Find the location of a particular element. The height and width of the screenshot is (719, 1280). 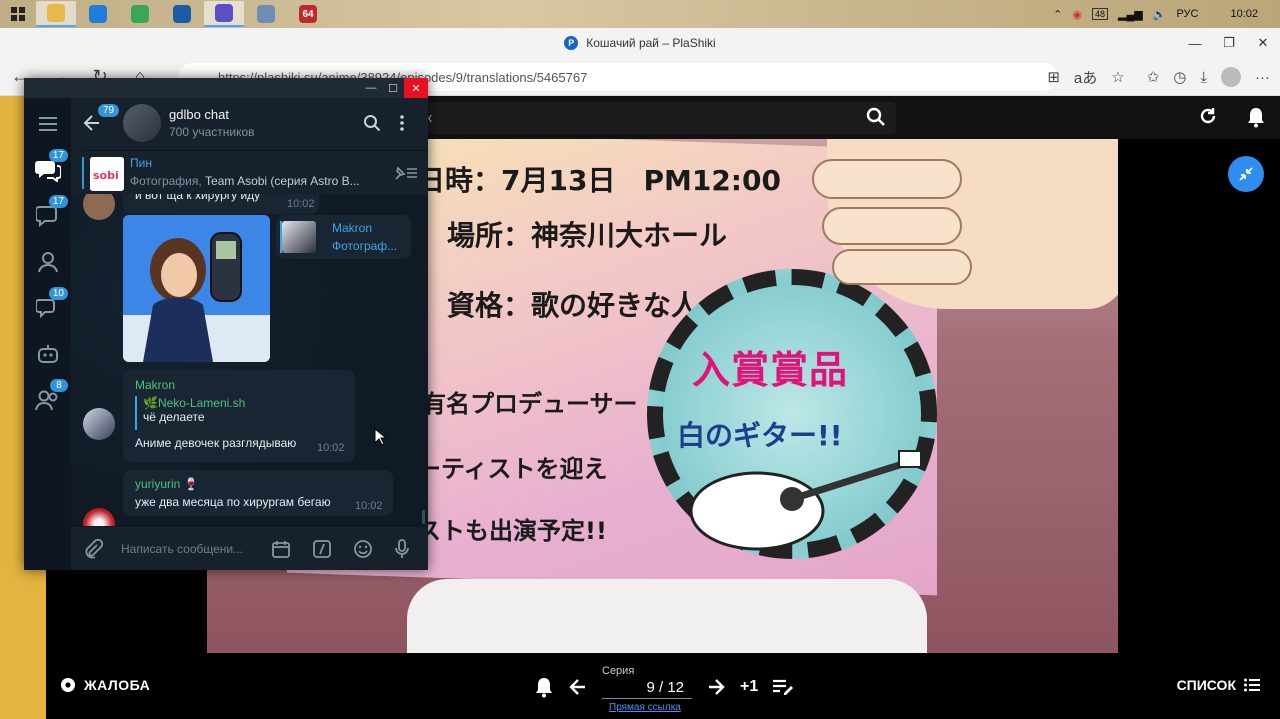

schedule-calendar-icon is located at coordinates (281, 549).